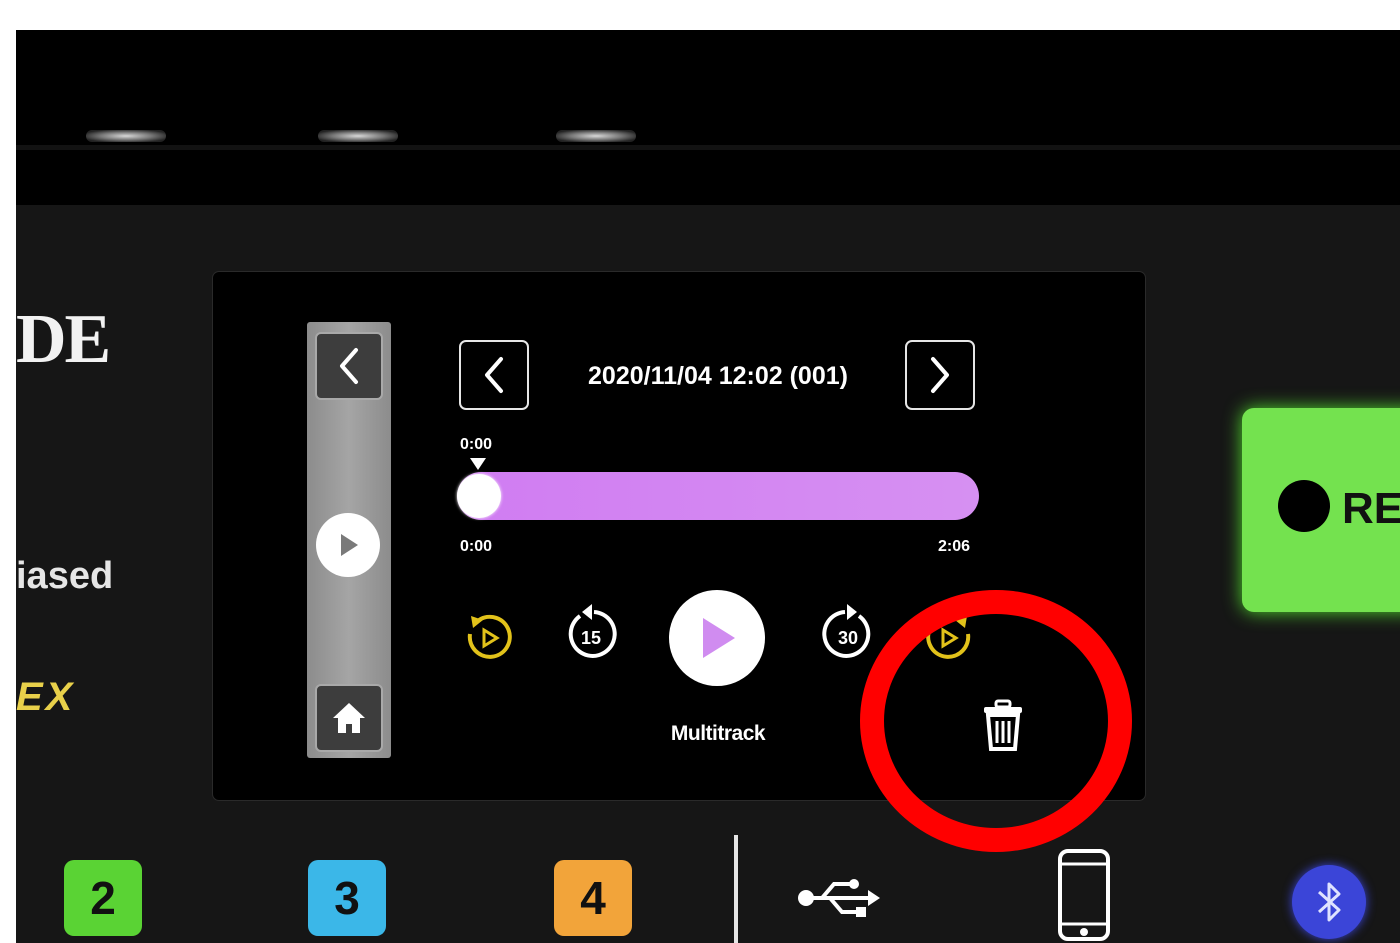 This screenshot has width=1400, height=943. I want to click on loop-forward-button, so click(949, 640).